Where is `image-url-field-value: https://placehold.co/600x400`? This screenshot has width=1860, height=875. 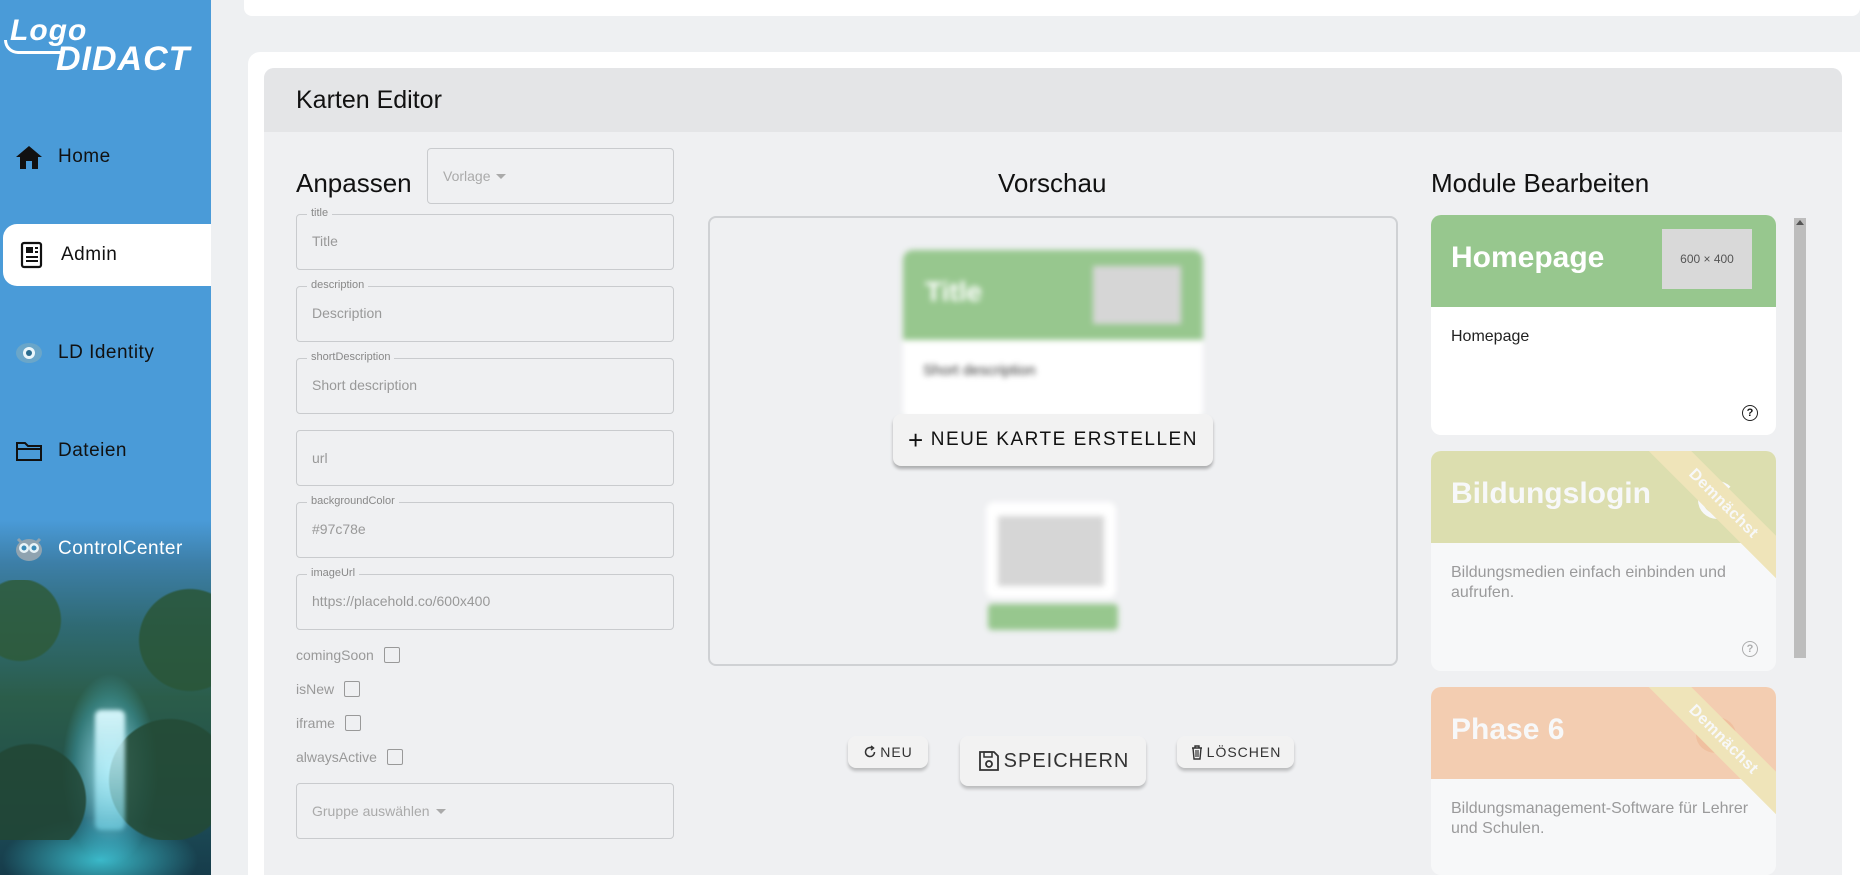 image-url-field-value: https://placehold.co/600x400 is located at coordinates (401, 601).